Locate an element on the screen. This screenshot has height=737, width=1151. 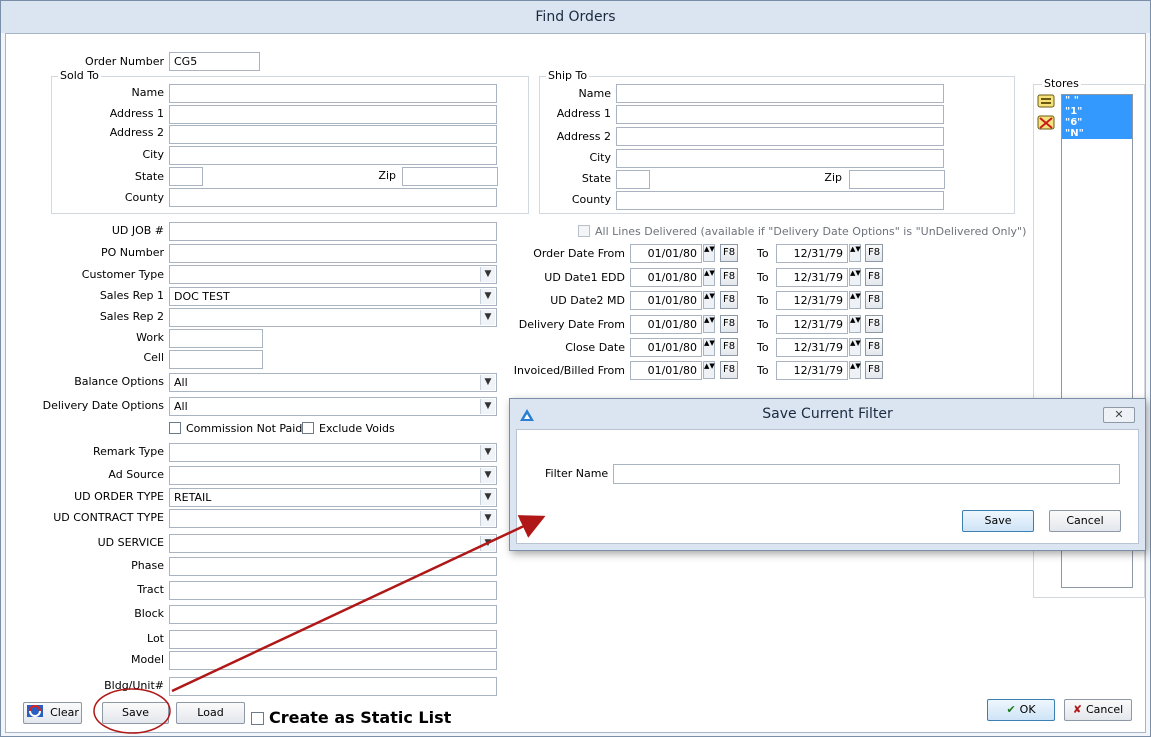
annotation-ellipse is located at coordinates (132, 711).